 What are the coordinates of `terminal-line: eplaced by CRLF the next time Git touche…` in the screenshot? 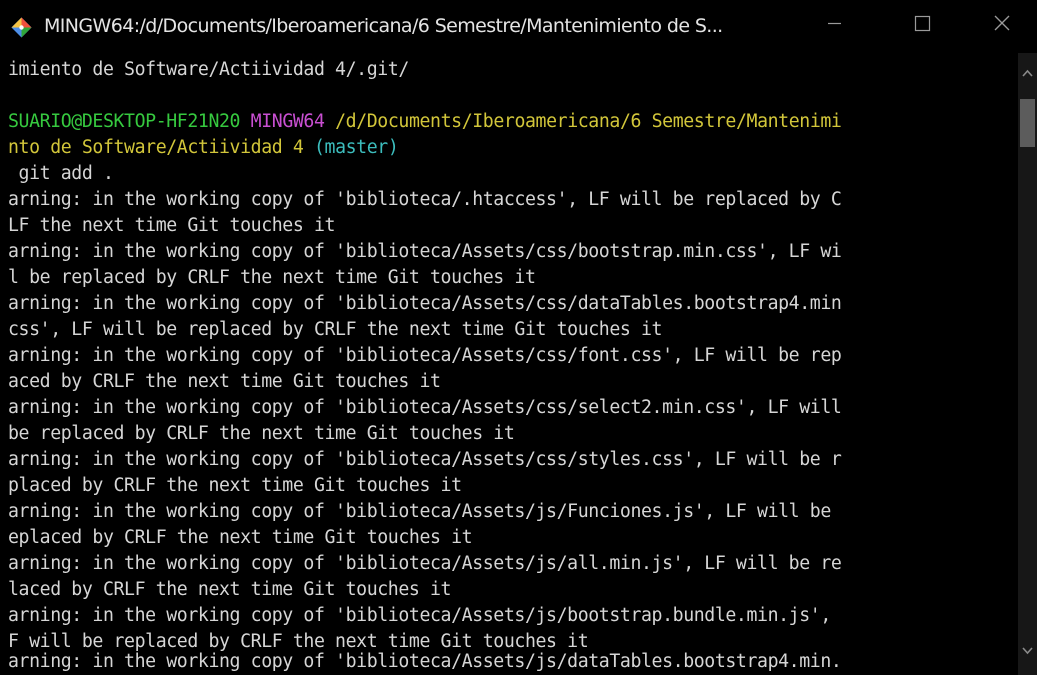 It's located at (240, 537).